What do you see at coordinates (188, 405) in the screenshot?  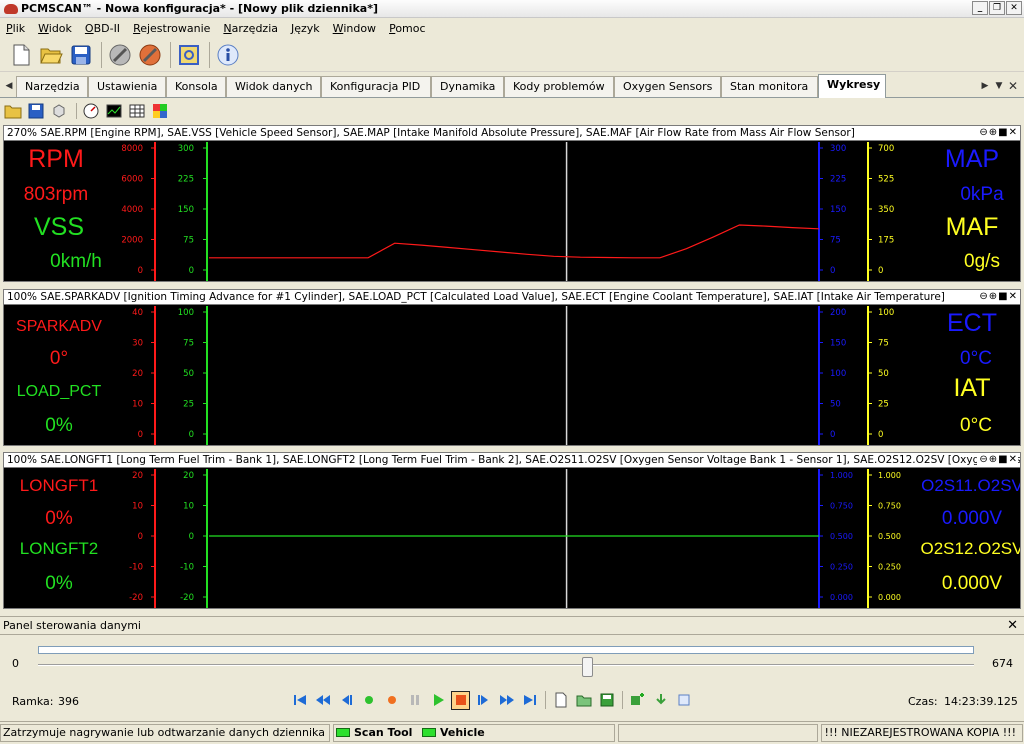 I see `chart-2-tick-label: 25` at bounding box center [188, 405].